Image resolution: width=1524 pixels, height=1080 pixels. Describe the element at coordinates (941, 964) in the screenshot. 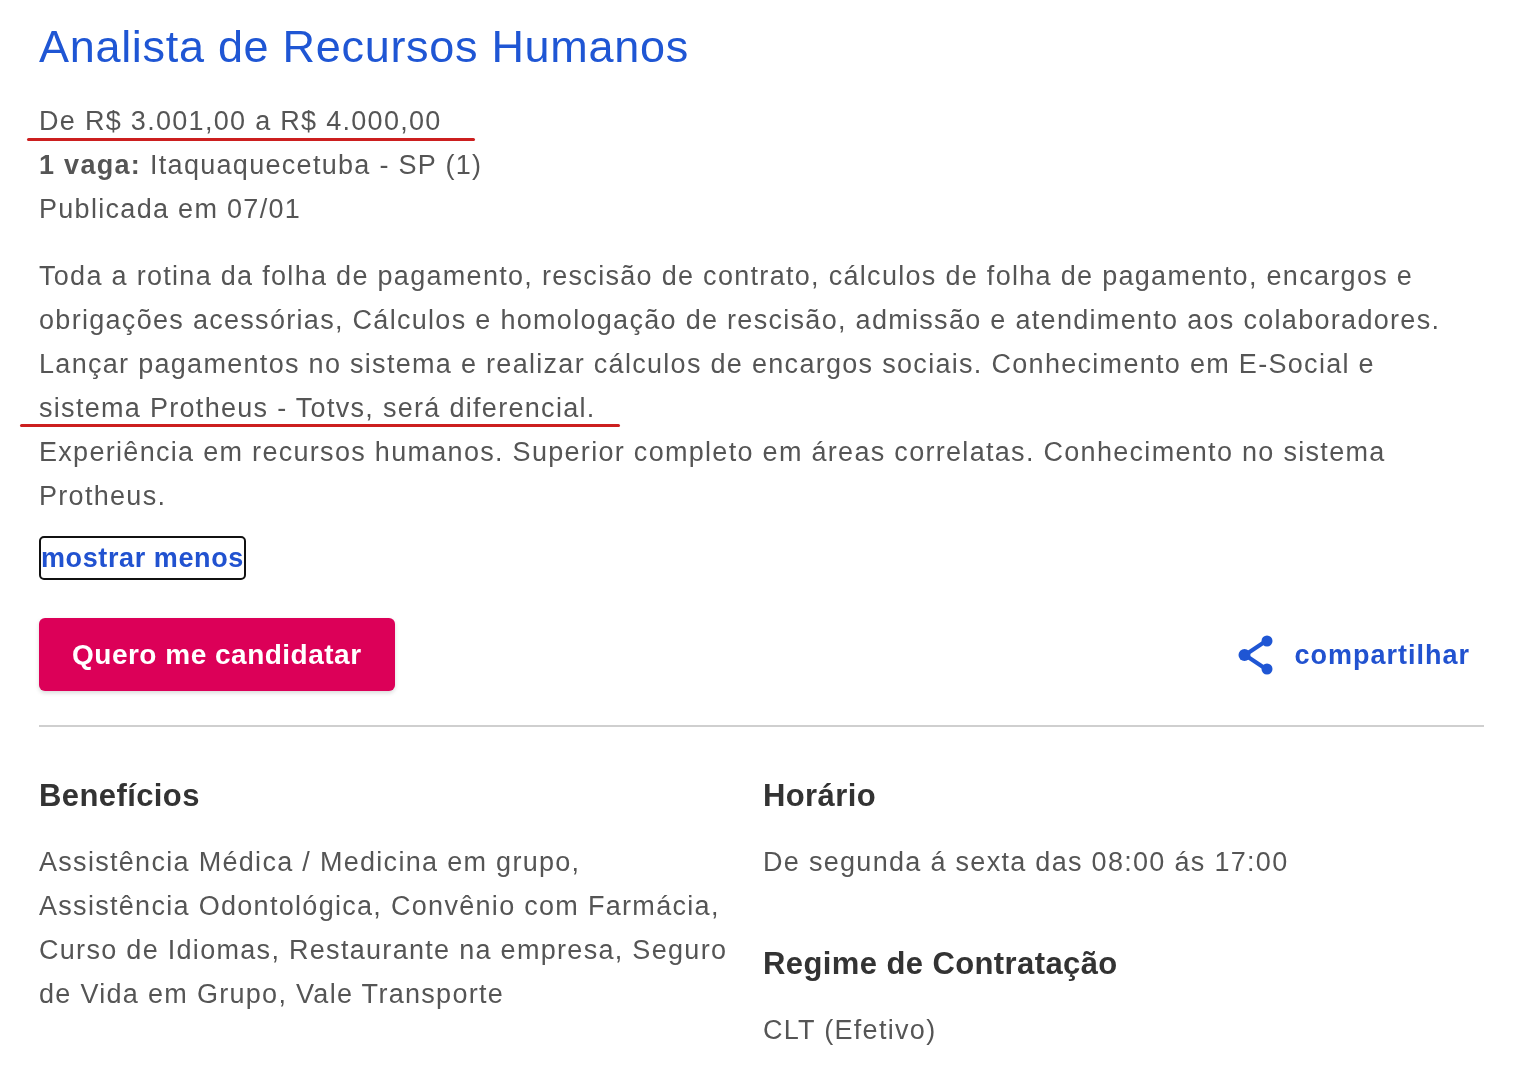

I see `section-heading: Regime de Contratação` at that location.